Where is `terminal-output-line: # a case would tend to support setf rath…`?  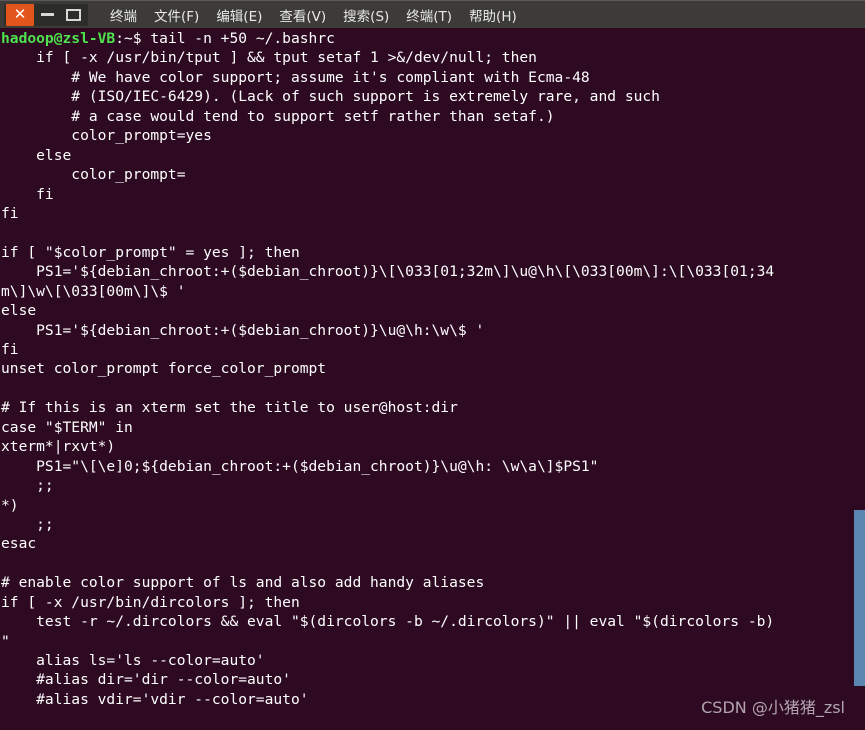
terminal-output-line: # a case would tend to support setf rath… is located at coordinates (278, 116).